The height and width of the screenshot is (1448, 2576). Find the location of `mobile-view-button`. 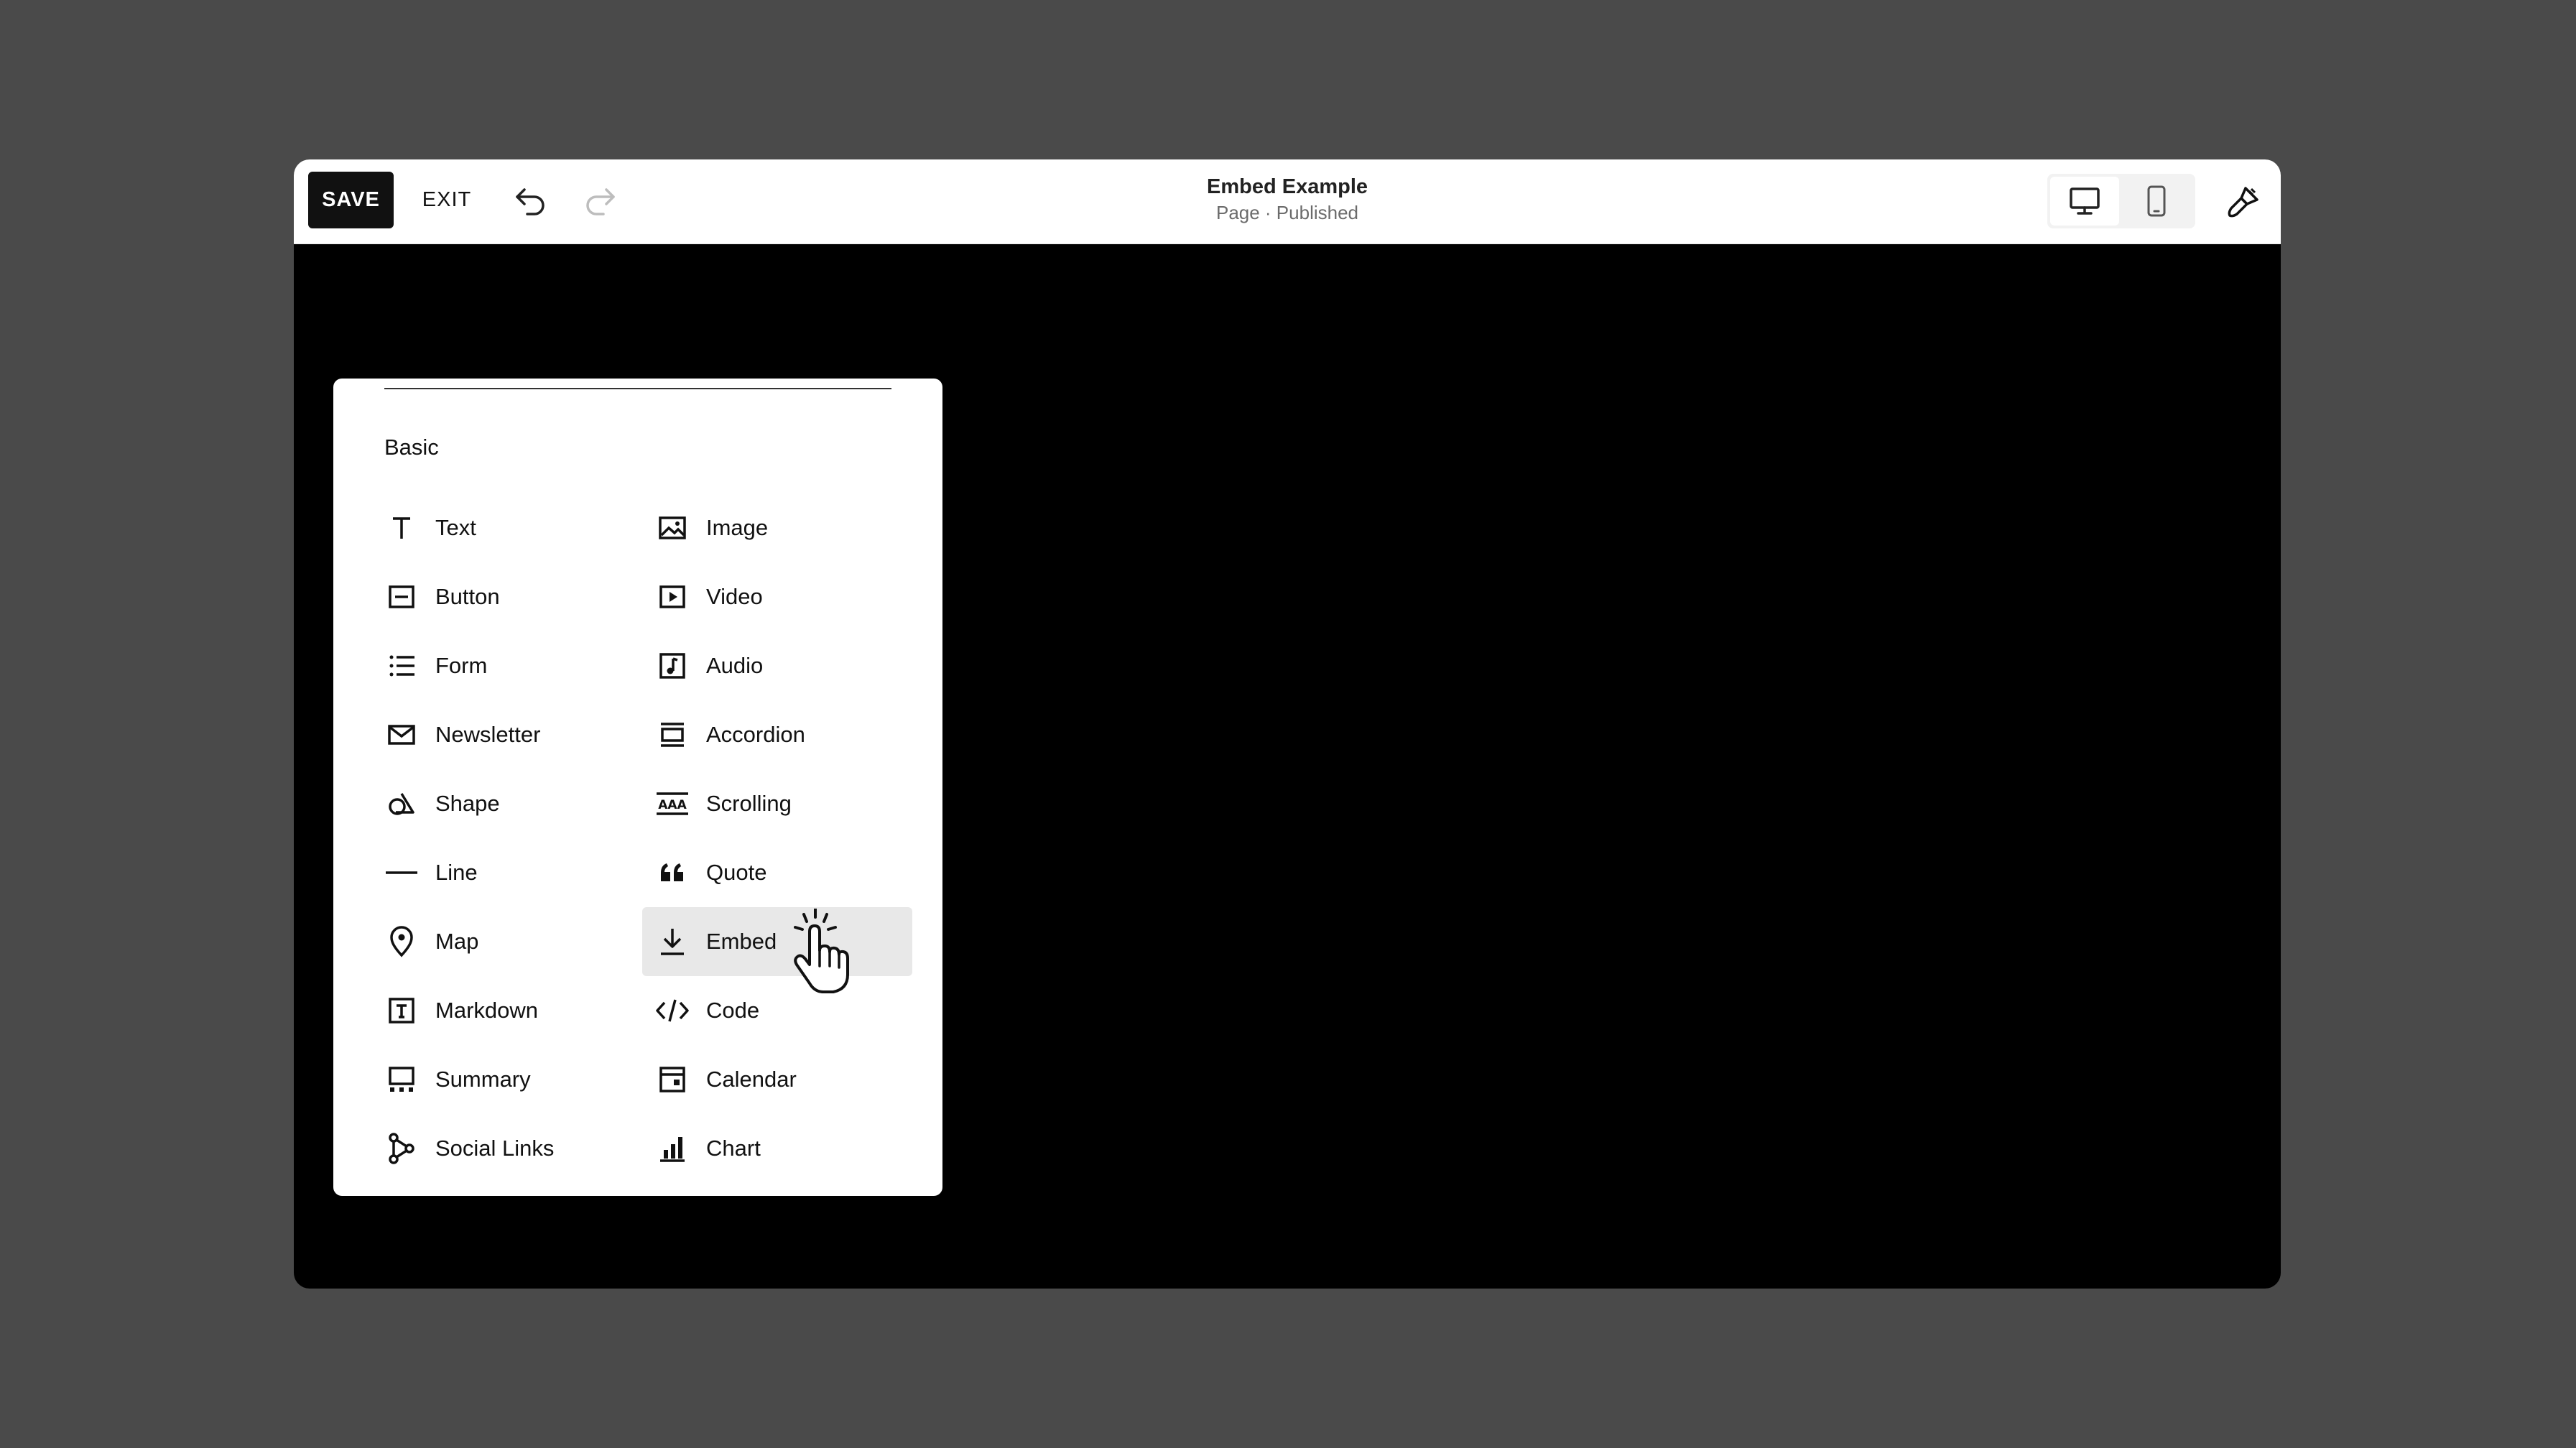

mobile-view-button is located at coordinates (2156, 201).